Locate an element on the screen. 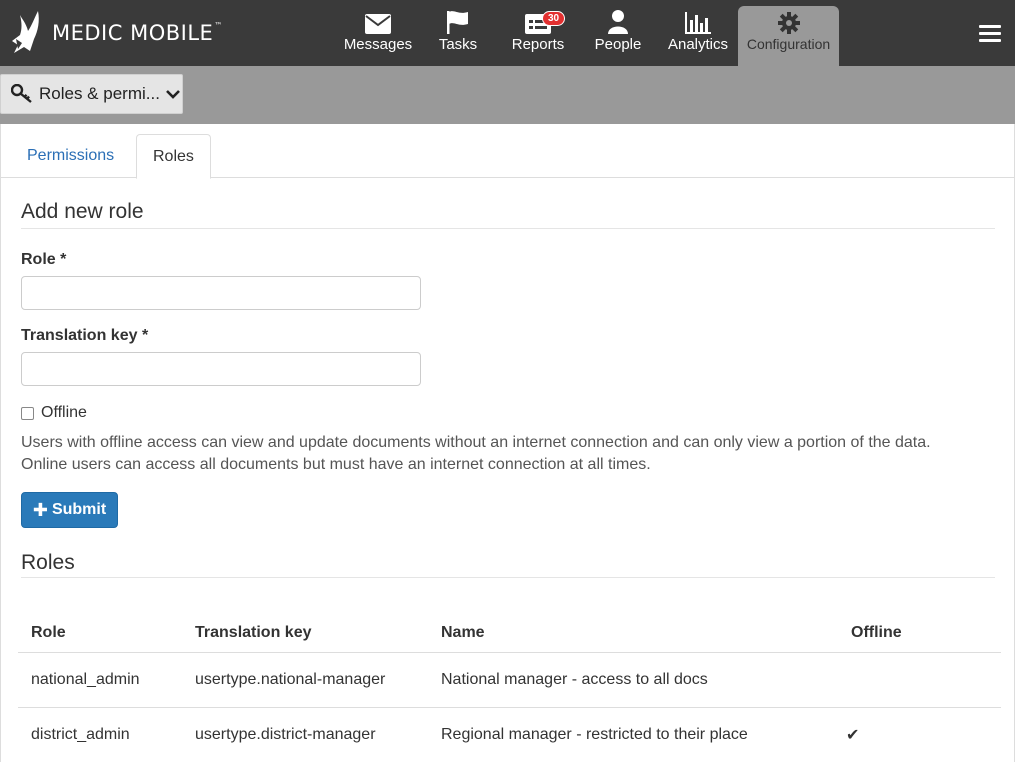  nav-analytics: Analytics is located at coordinates (698, 36).